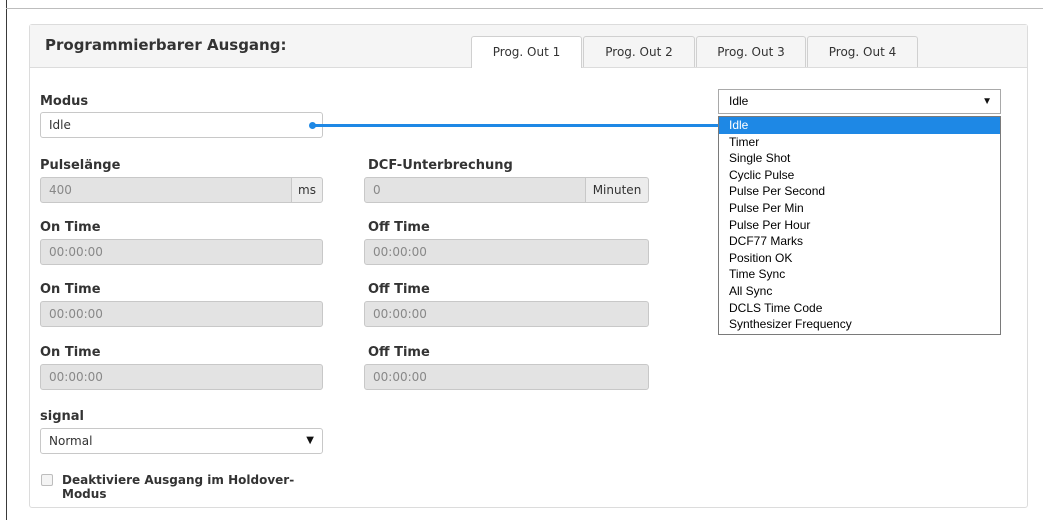 The height and width of the screenshot is (520, 1043). What do you see at coordinates (859, 101) in the screenshot?
I see `mode-dropdown-select: Idle ▼` at bounding box center [859, 101].